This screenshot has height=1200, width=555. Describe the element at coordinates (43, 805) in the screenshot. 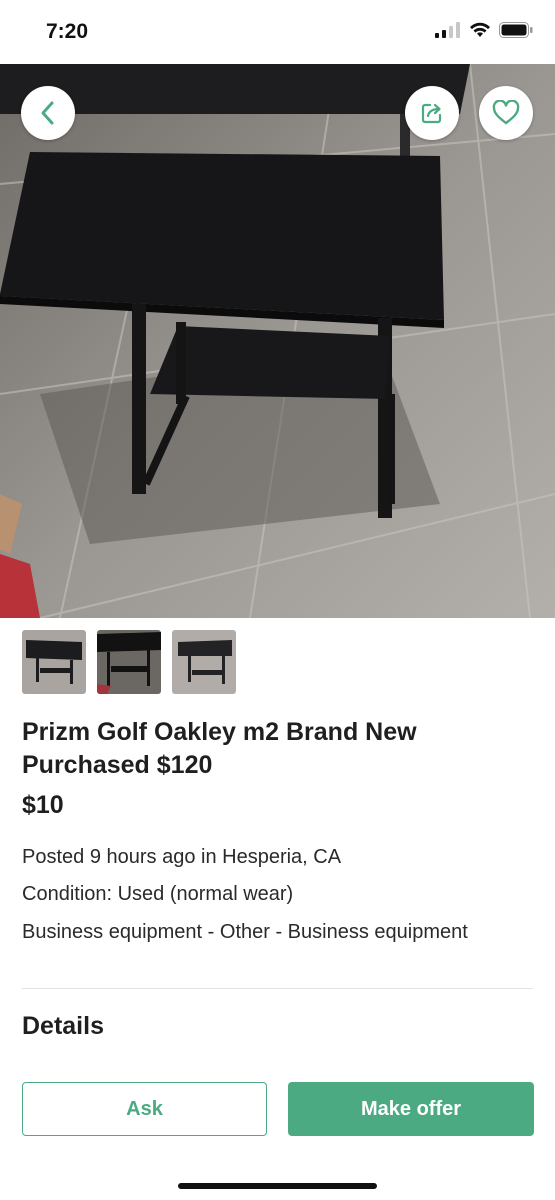

I see `listing-price: $10` at that location.